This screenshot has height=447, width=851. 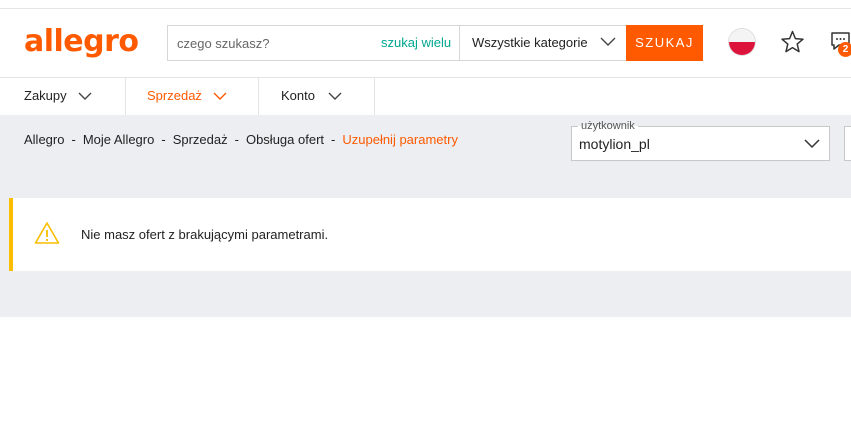 What do you see at coordinates (317, 96) in the screenshot?
I see `nav-item-konto: Konto` at bounding box center [317, 96].